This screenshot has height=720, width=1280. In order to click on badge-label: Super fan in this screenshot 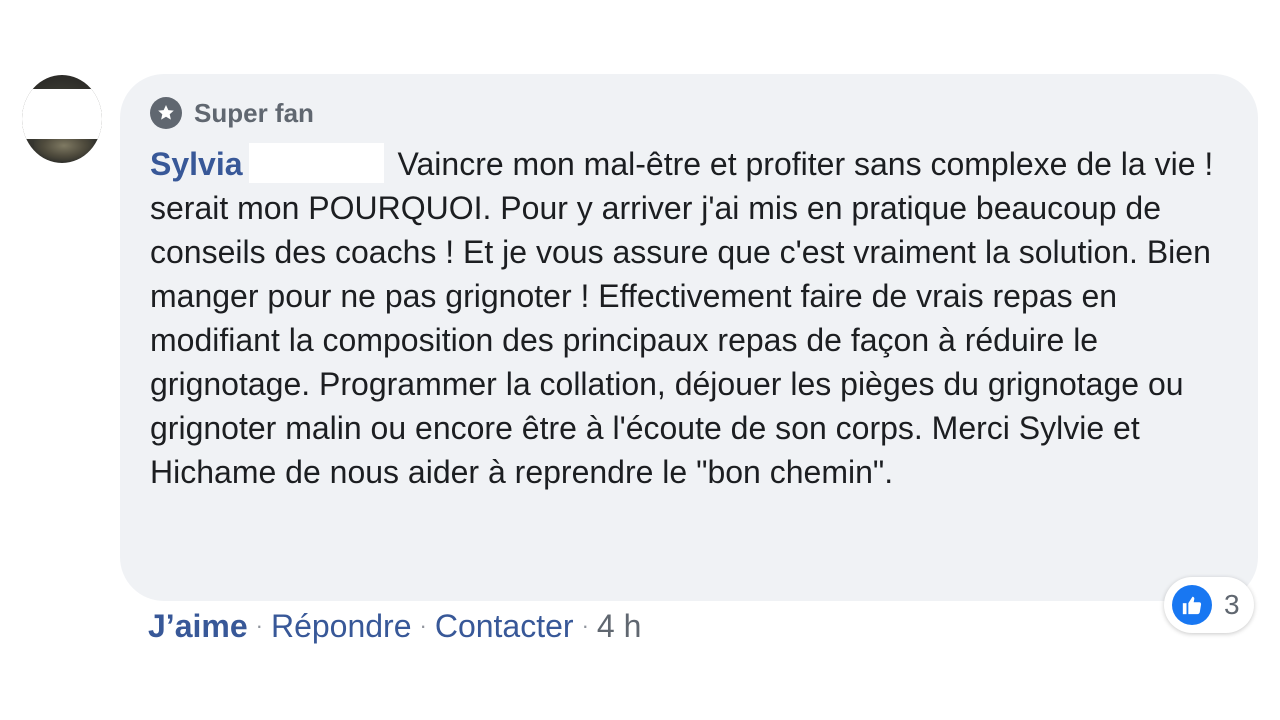, I will do `click(254, 112)`.